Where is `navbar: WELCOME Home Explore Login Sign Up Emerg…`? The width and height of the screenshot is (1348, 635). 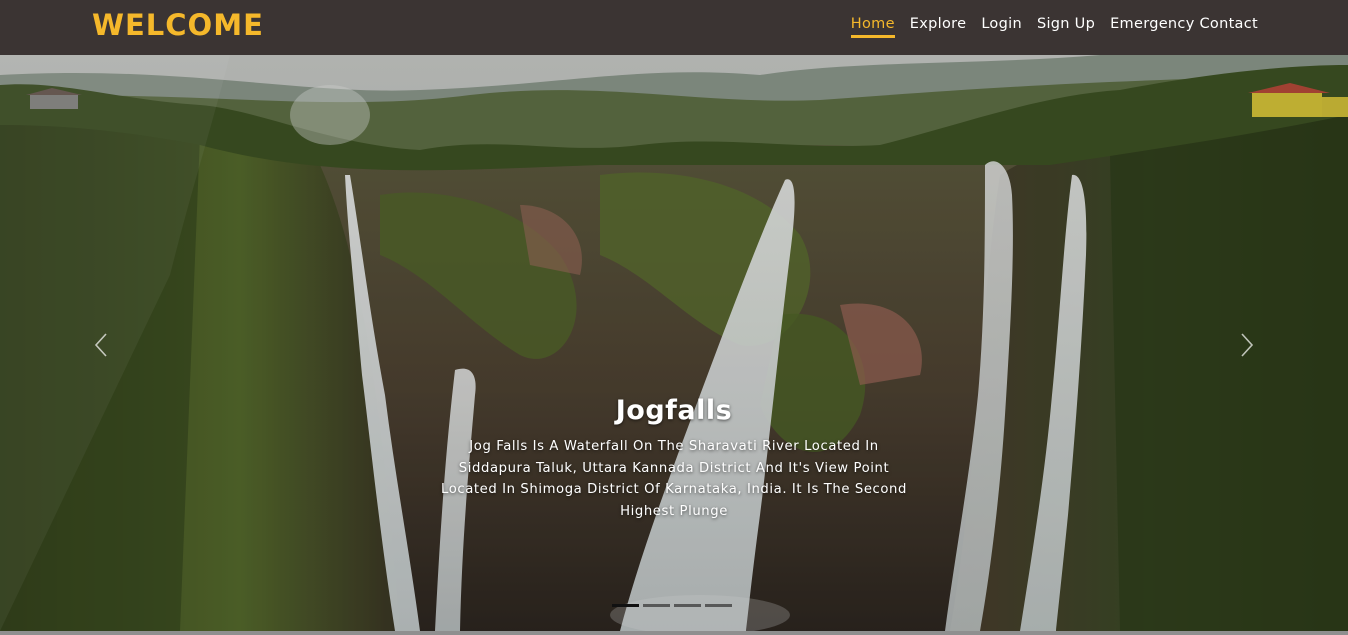 navbar: WELCOME Home Explore Login Sign Up Emerg… is located at coordinates (674, 27).